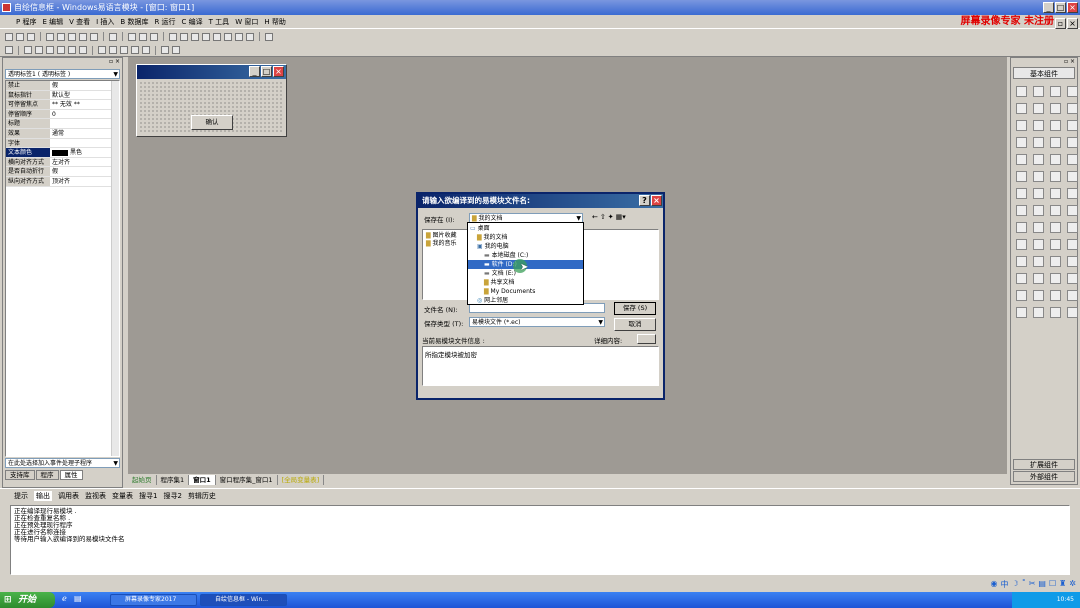 Image resolution: width=1080 pixels, height=608 pixels. Describe the element at coordinates (142, 479) in the screenshot. I see `tab-start-page: 起始页` at that location.